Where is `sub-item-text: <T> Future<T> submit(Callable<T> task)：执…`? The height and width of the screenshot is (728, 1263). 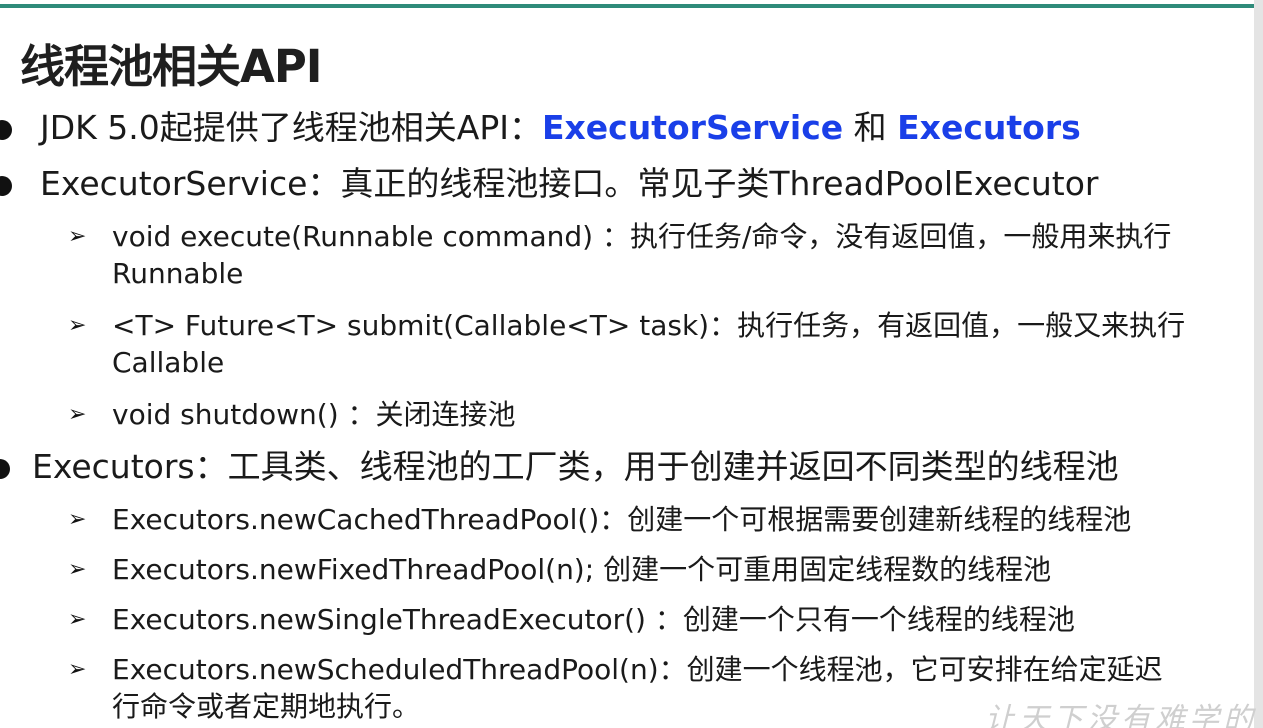
sub-item-text: <T> Future<T> submit(Callable<T> task)：执… is located at coordinates (649, 325).